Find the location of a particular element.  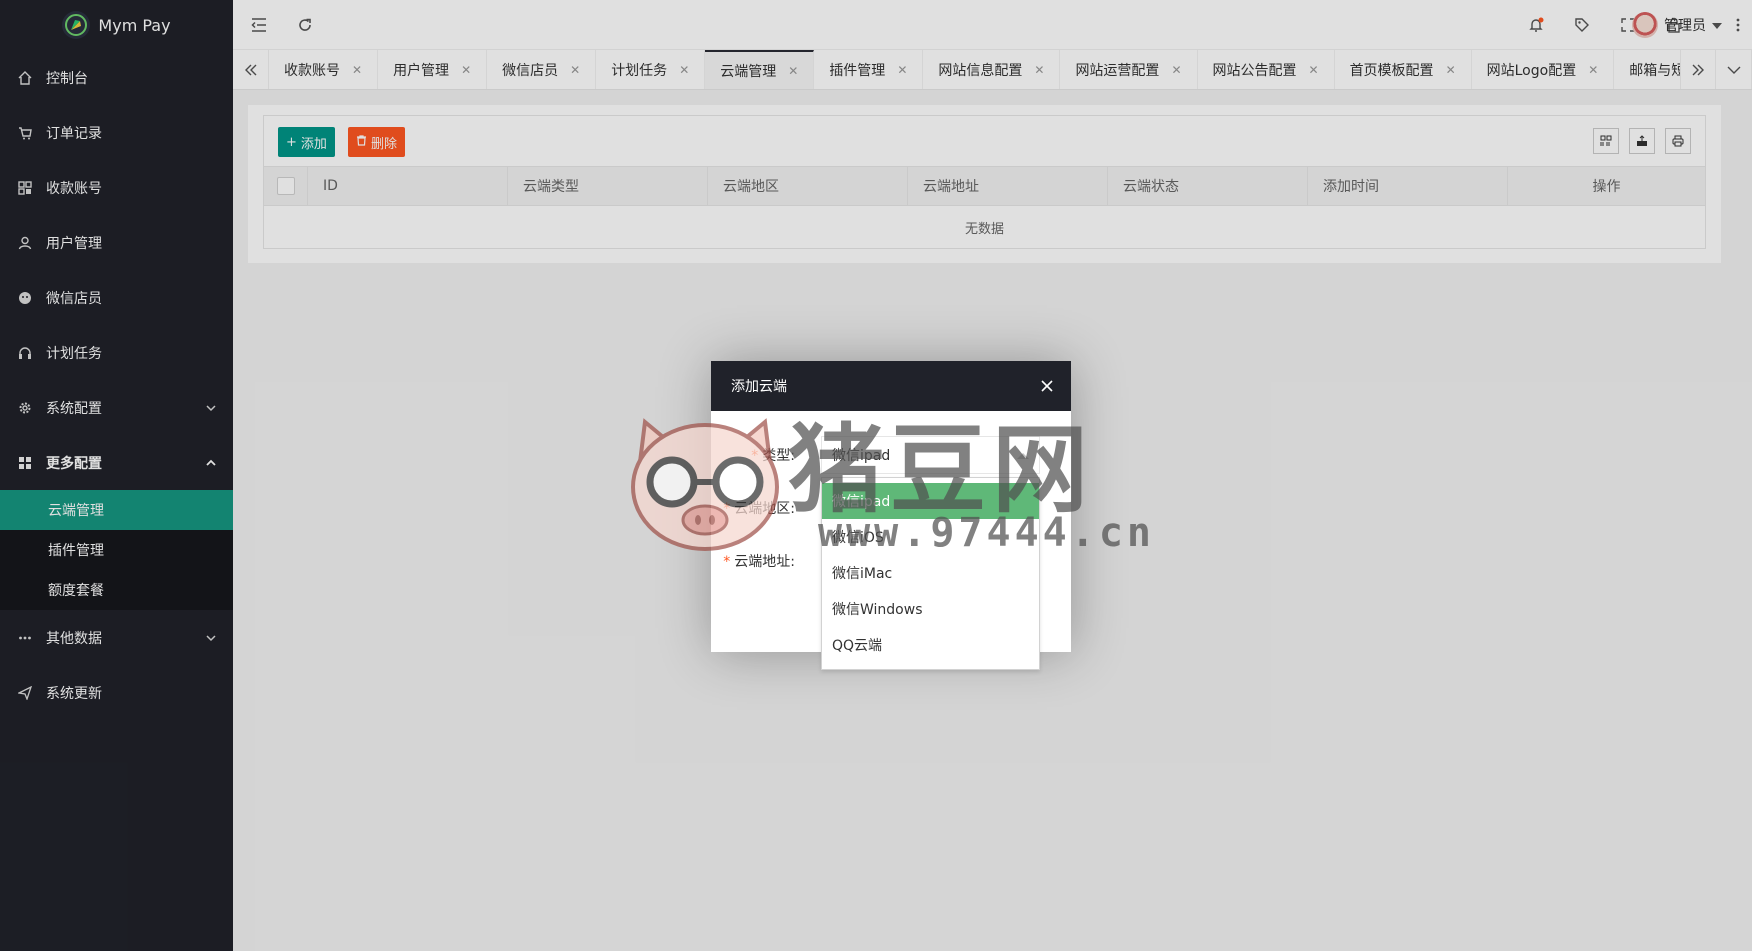

type-dropdown: 微信ipad 微信iOS 微信iMac 微信Windows QQ云端 is located at coordinates (930, 573).